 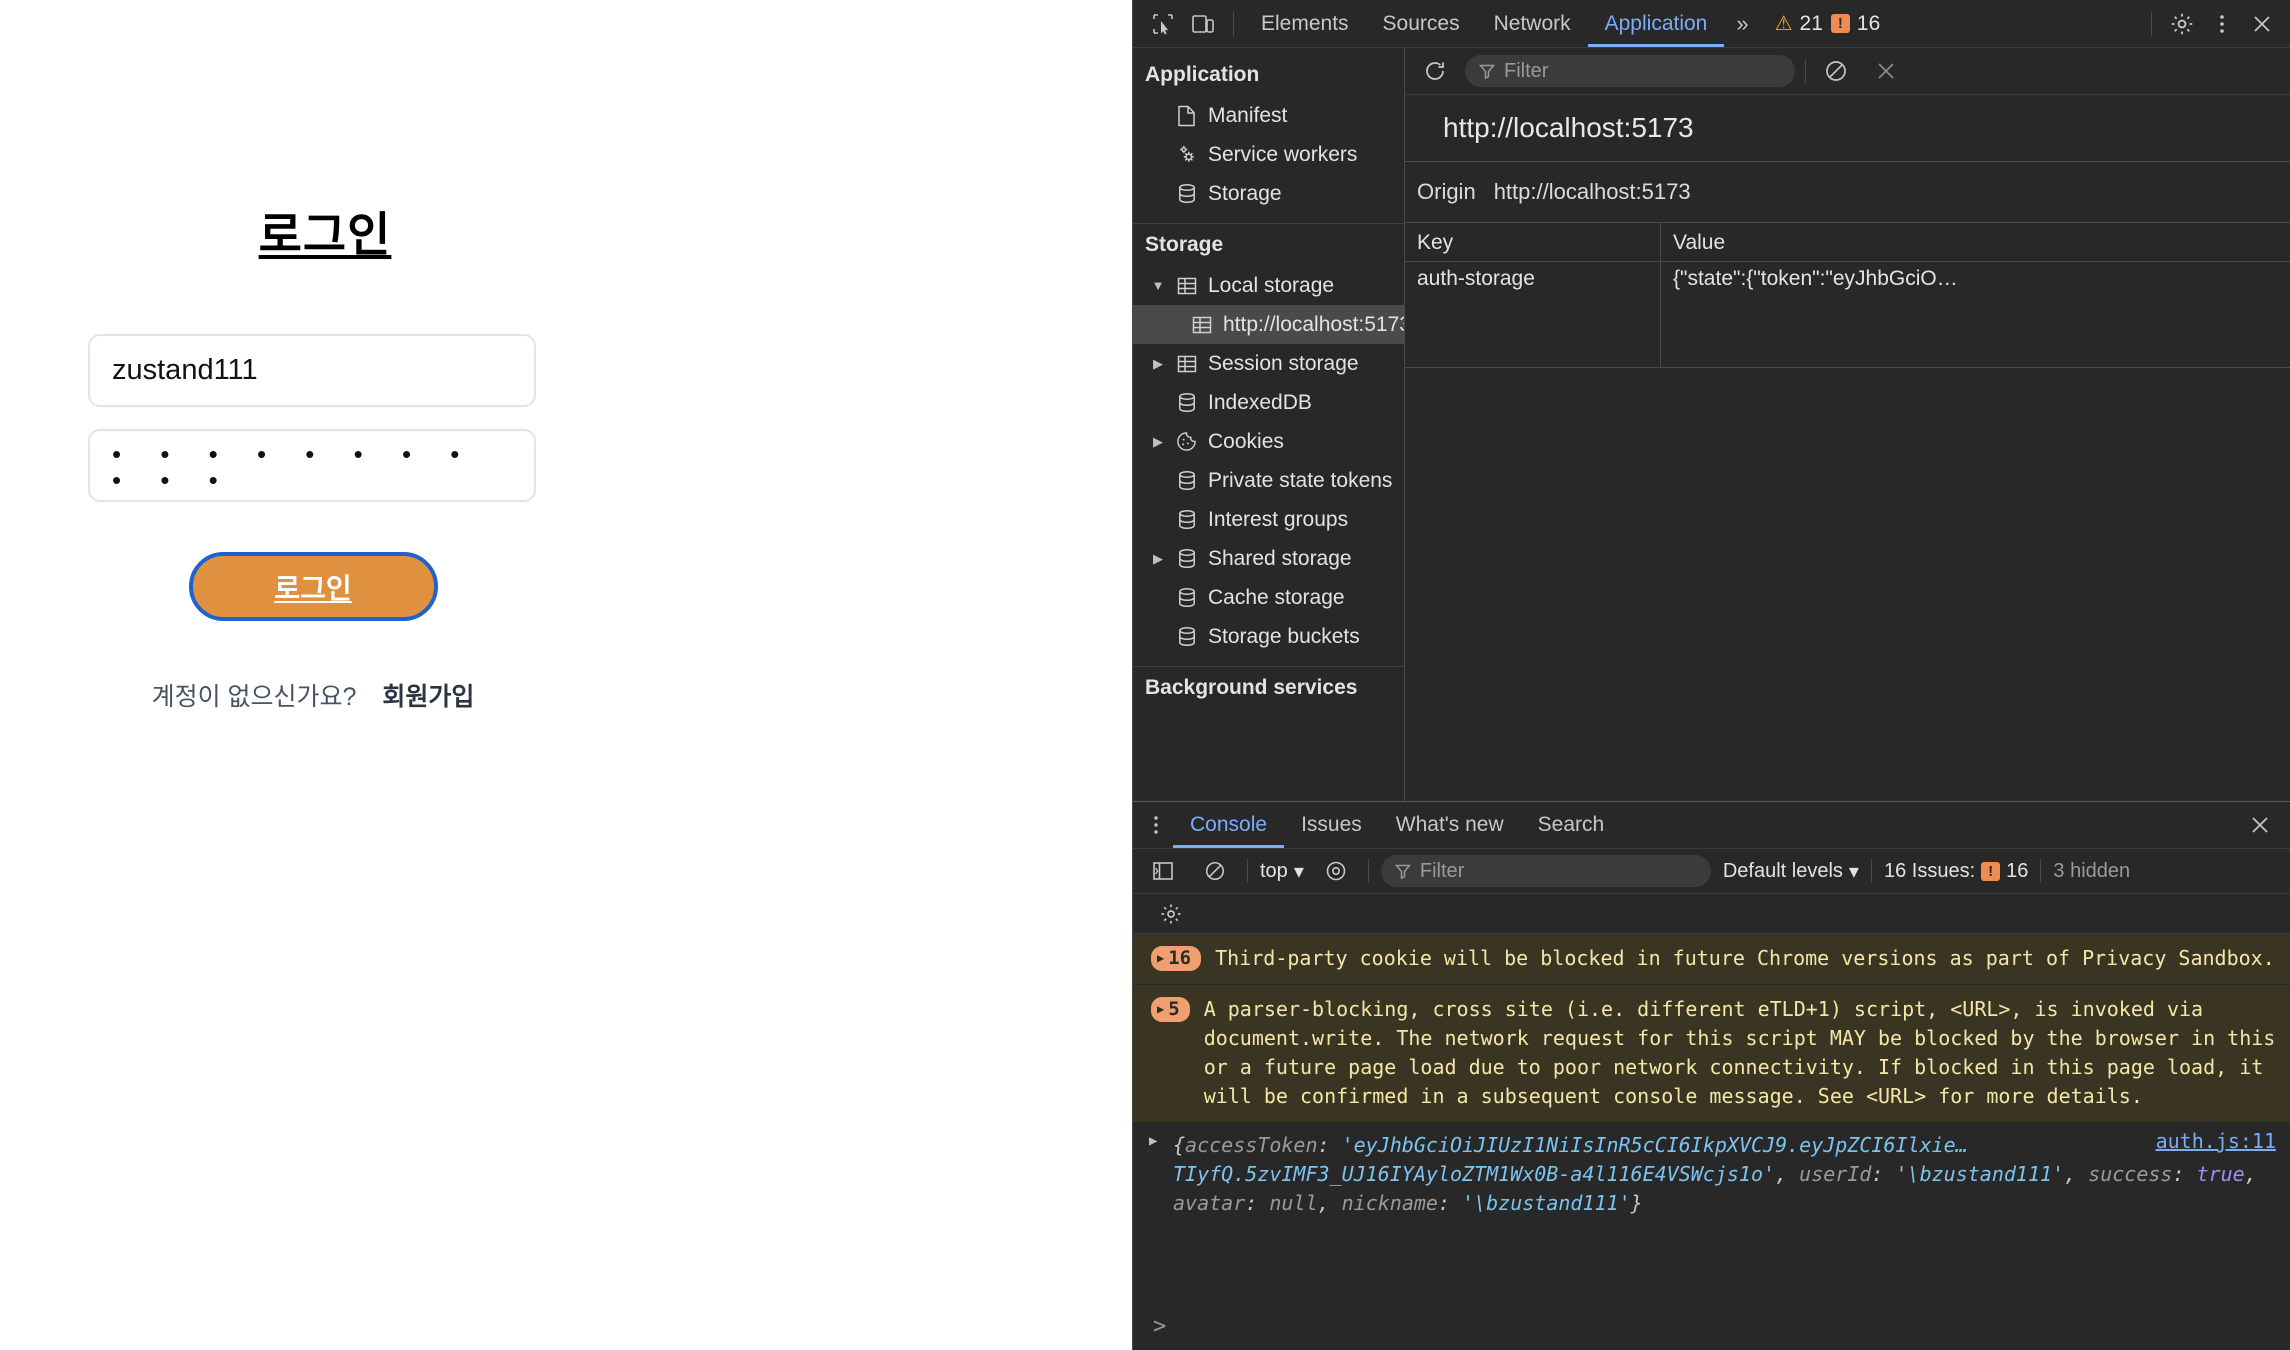 What do you see at coordinates (312, 370) in the screenshot?
I see `username-input: zustand111` at bounding box center [312, 370].